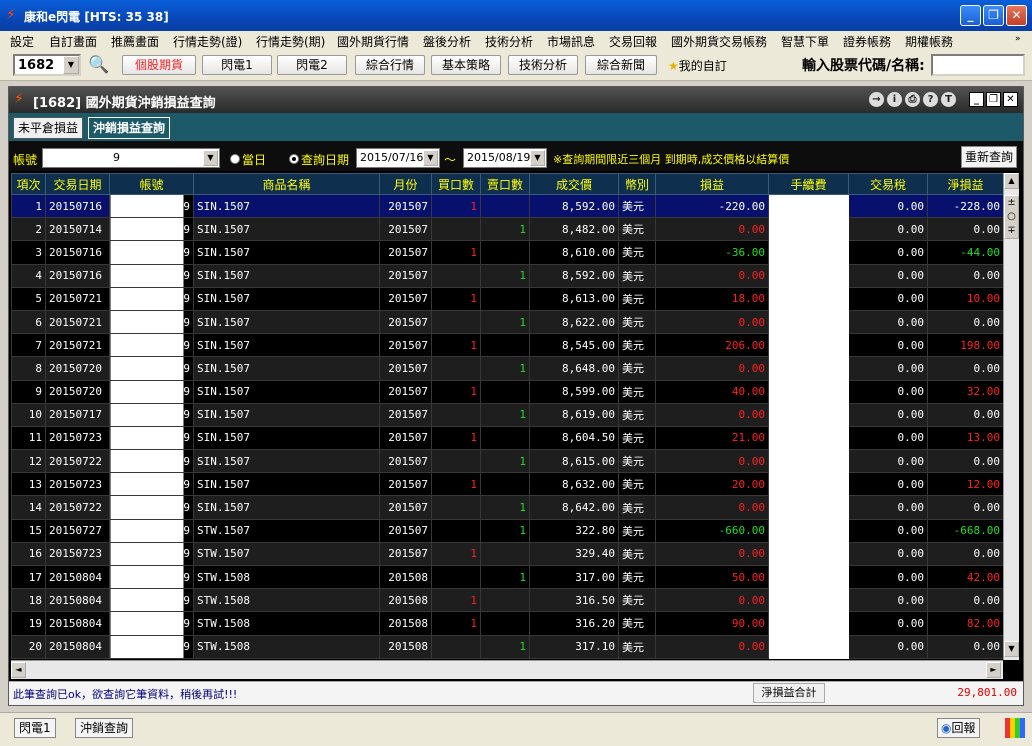  Describe the element at coordinates (1011, 649) in the screenshot. I see `scroll-down-icon: ▼` at that location.